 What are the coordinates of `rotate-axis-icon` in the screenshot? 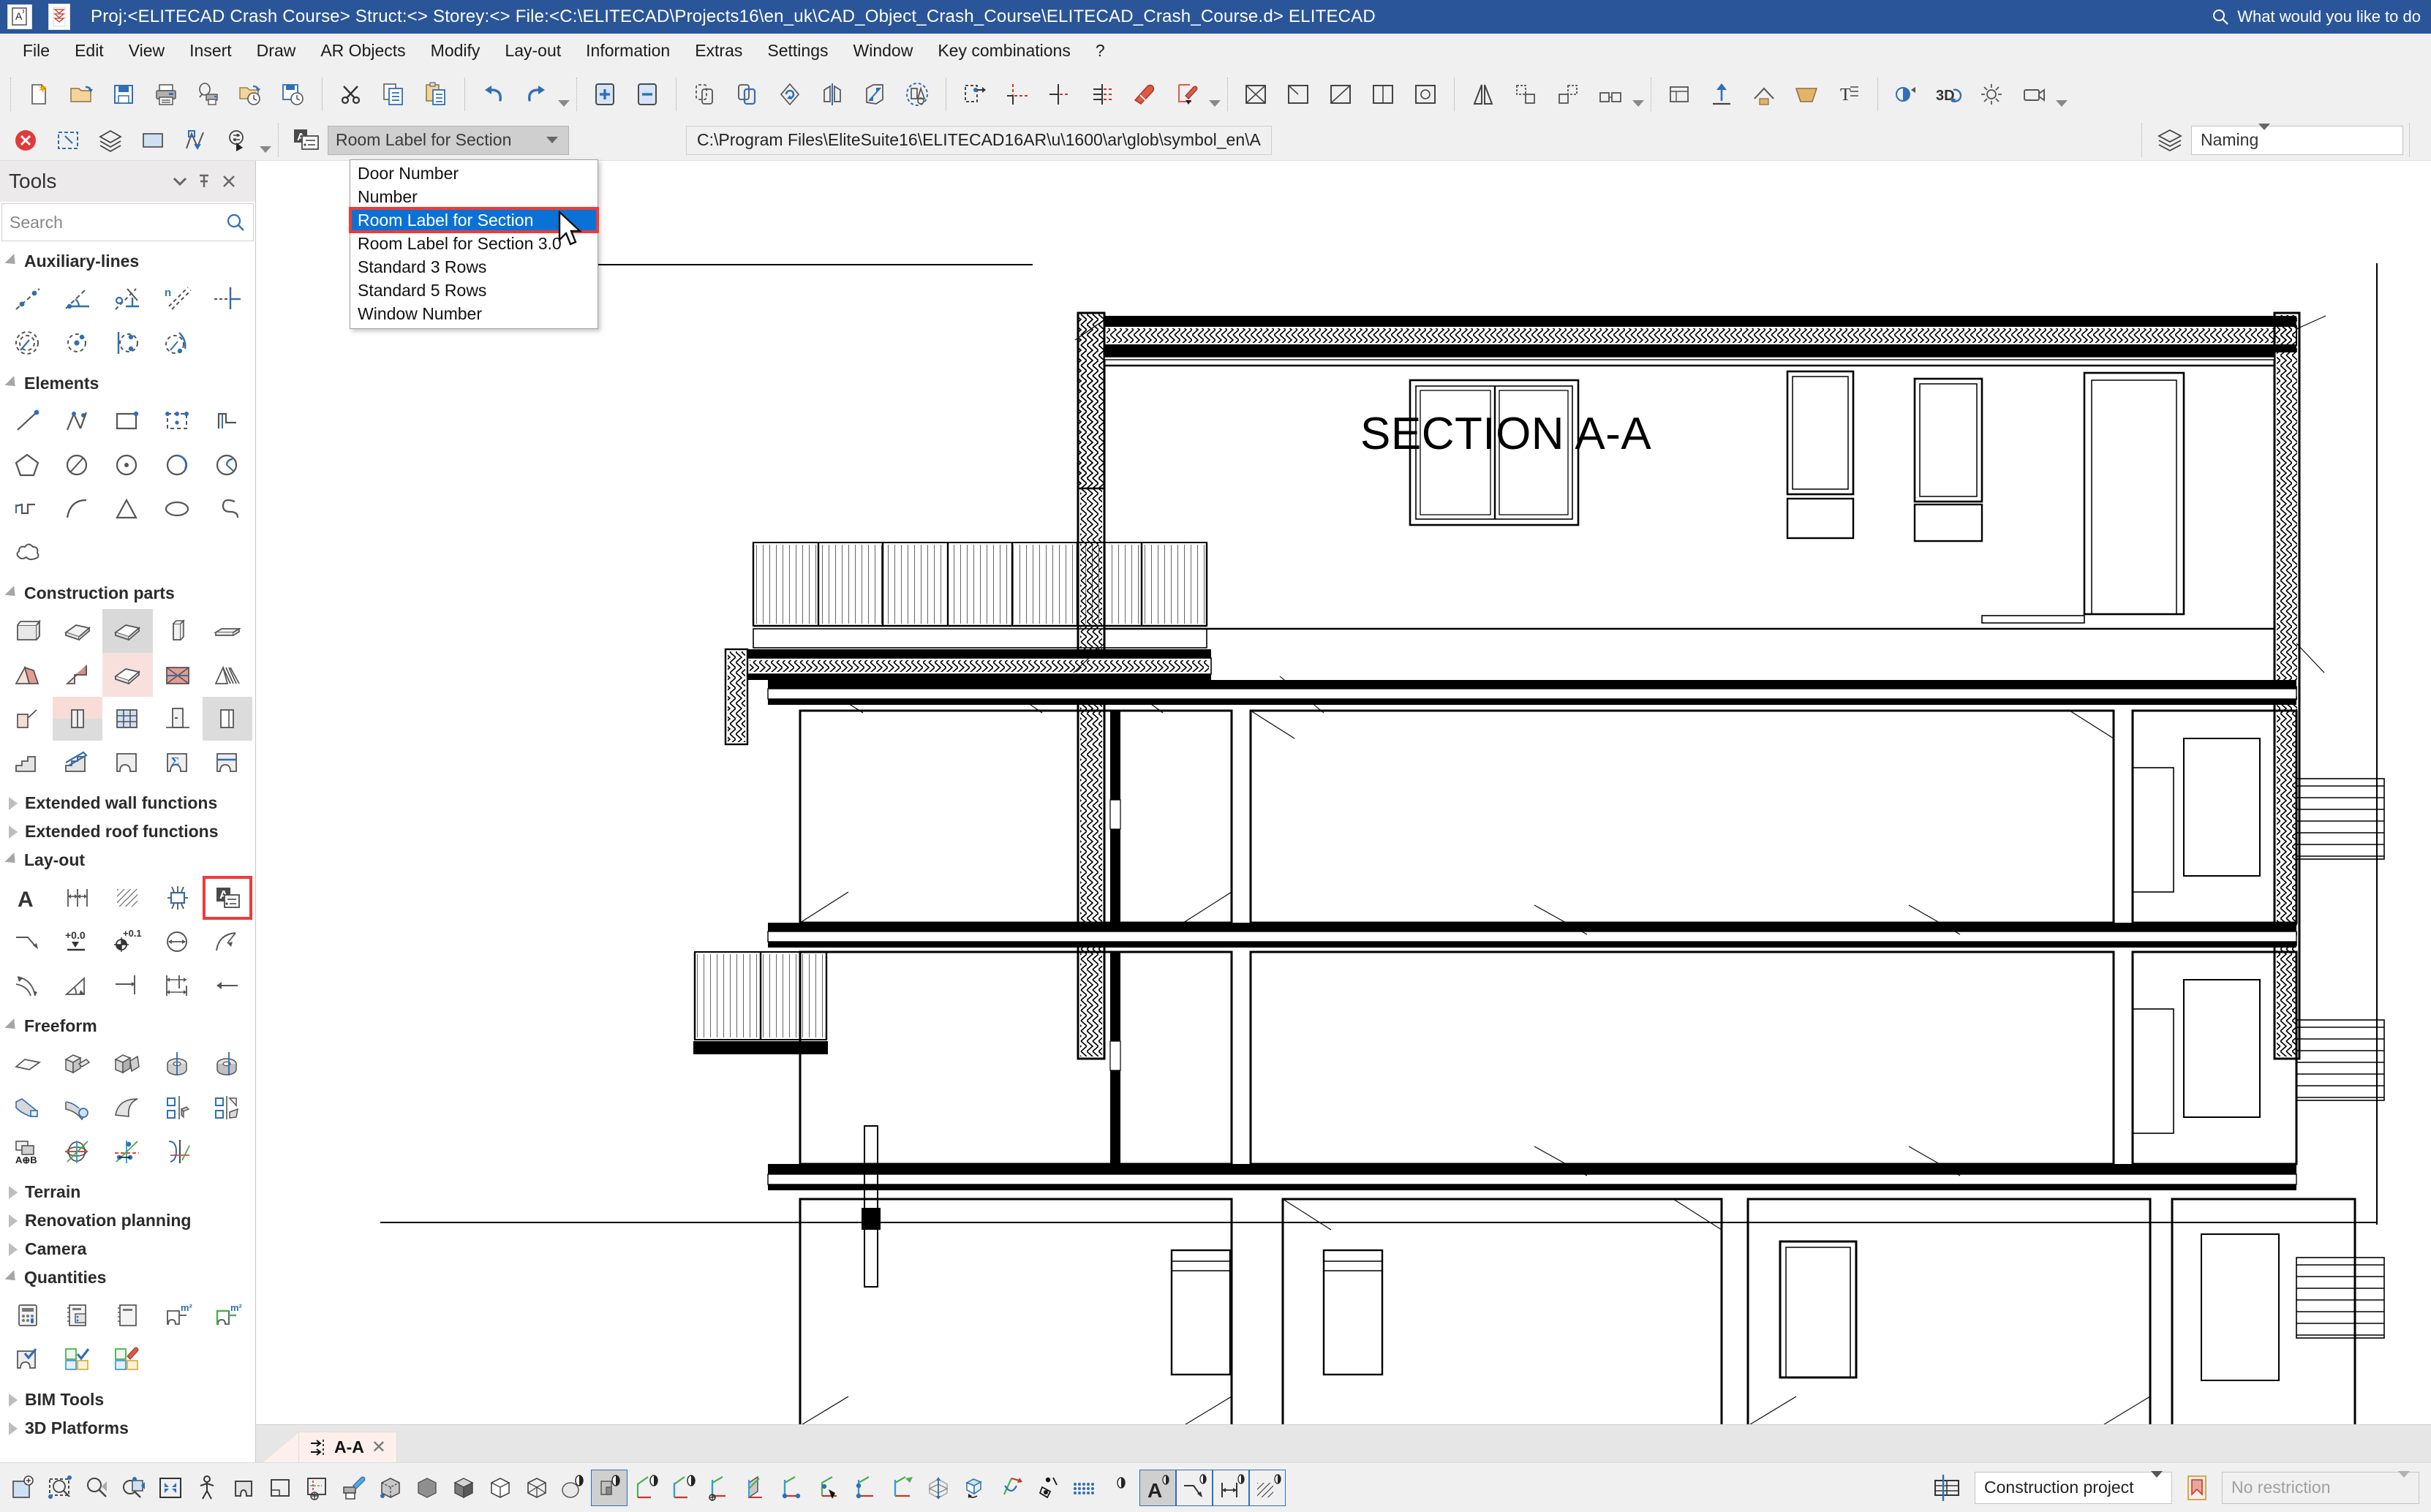 It's located at (78, 1151).